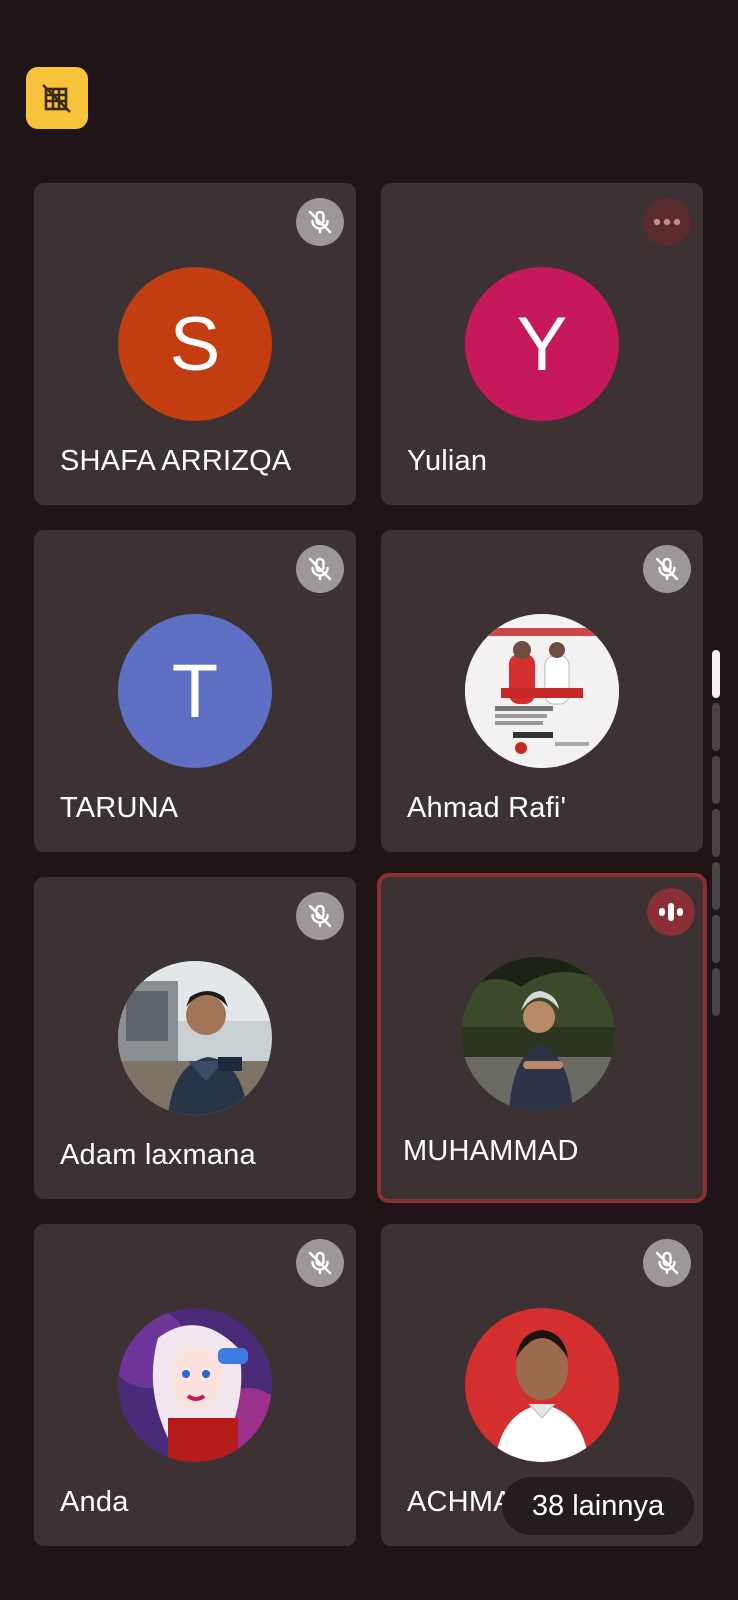 The height and width of the screenshot is (1600, 738). What do you see at coordinates (716, 674) in the screenshot?
I see `scroll-thumb` at bounding box center [716, 674].